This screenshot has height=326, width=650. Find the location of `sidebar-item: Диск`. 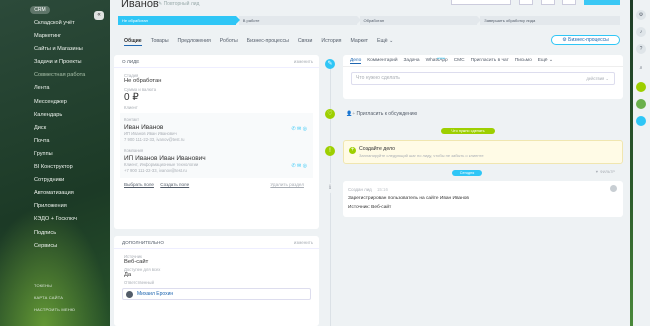

sidebar-item: Диск is located at coordinates (72, 128).